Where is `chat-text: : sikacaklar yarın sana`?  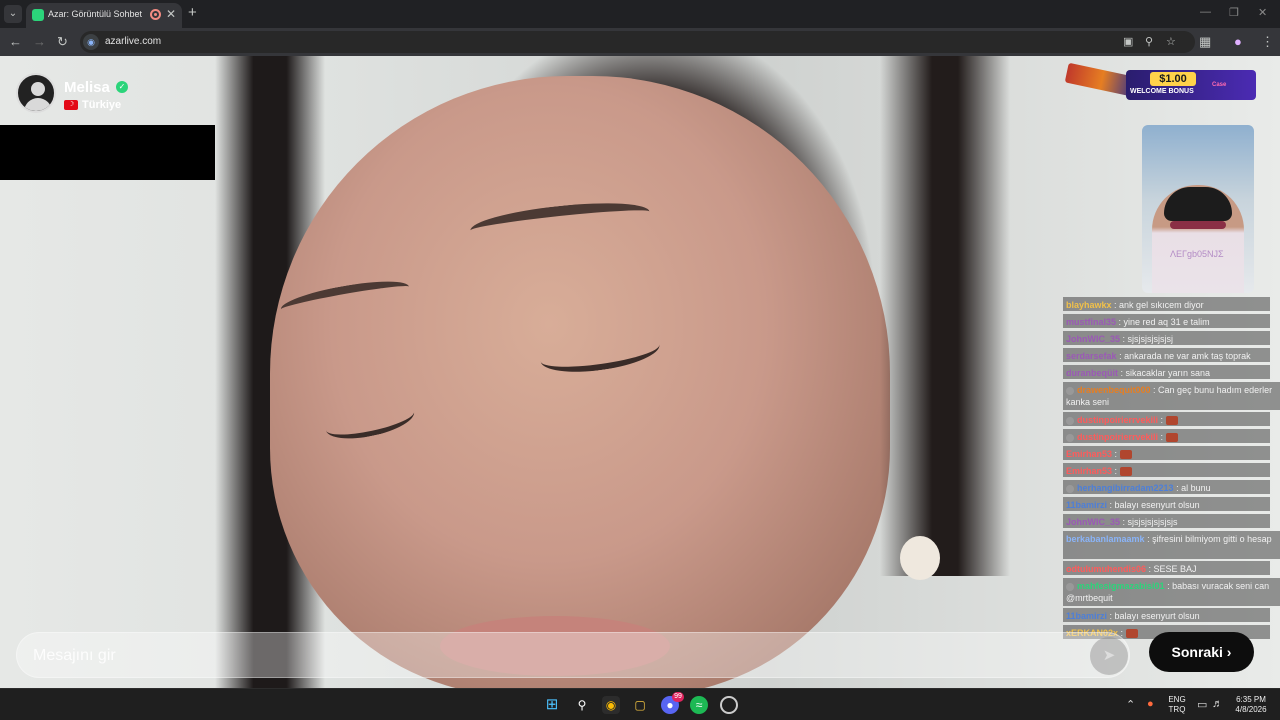
chat-text: : sikacaklar yarın sana is located at coordinates (1165, 373).